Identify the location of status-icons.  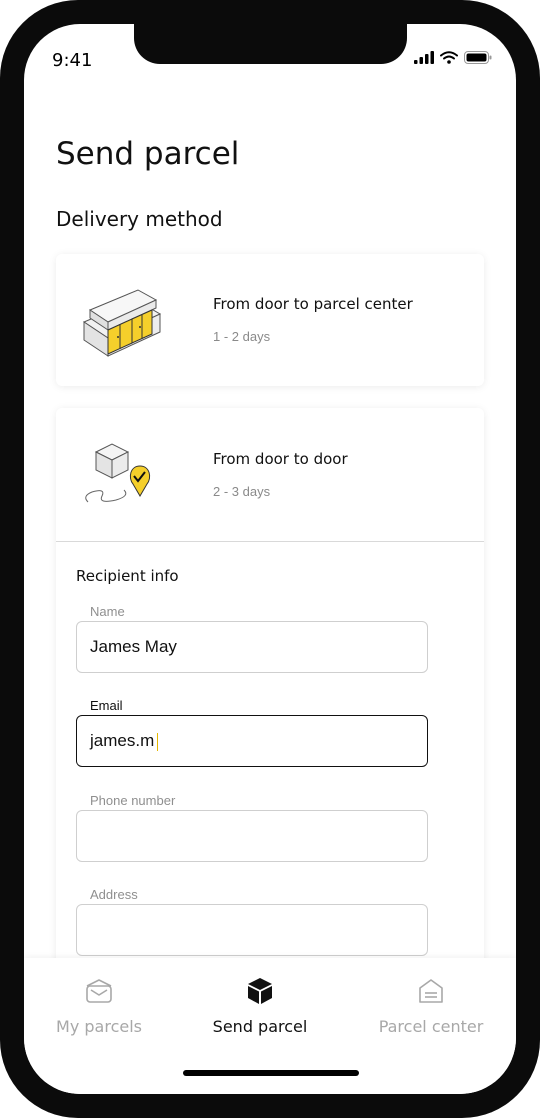
(453, 57).